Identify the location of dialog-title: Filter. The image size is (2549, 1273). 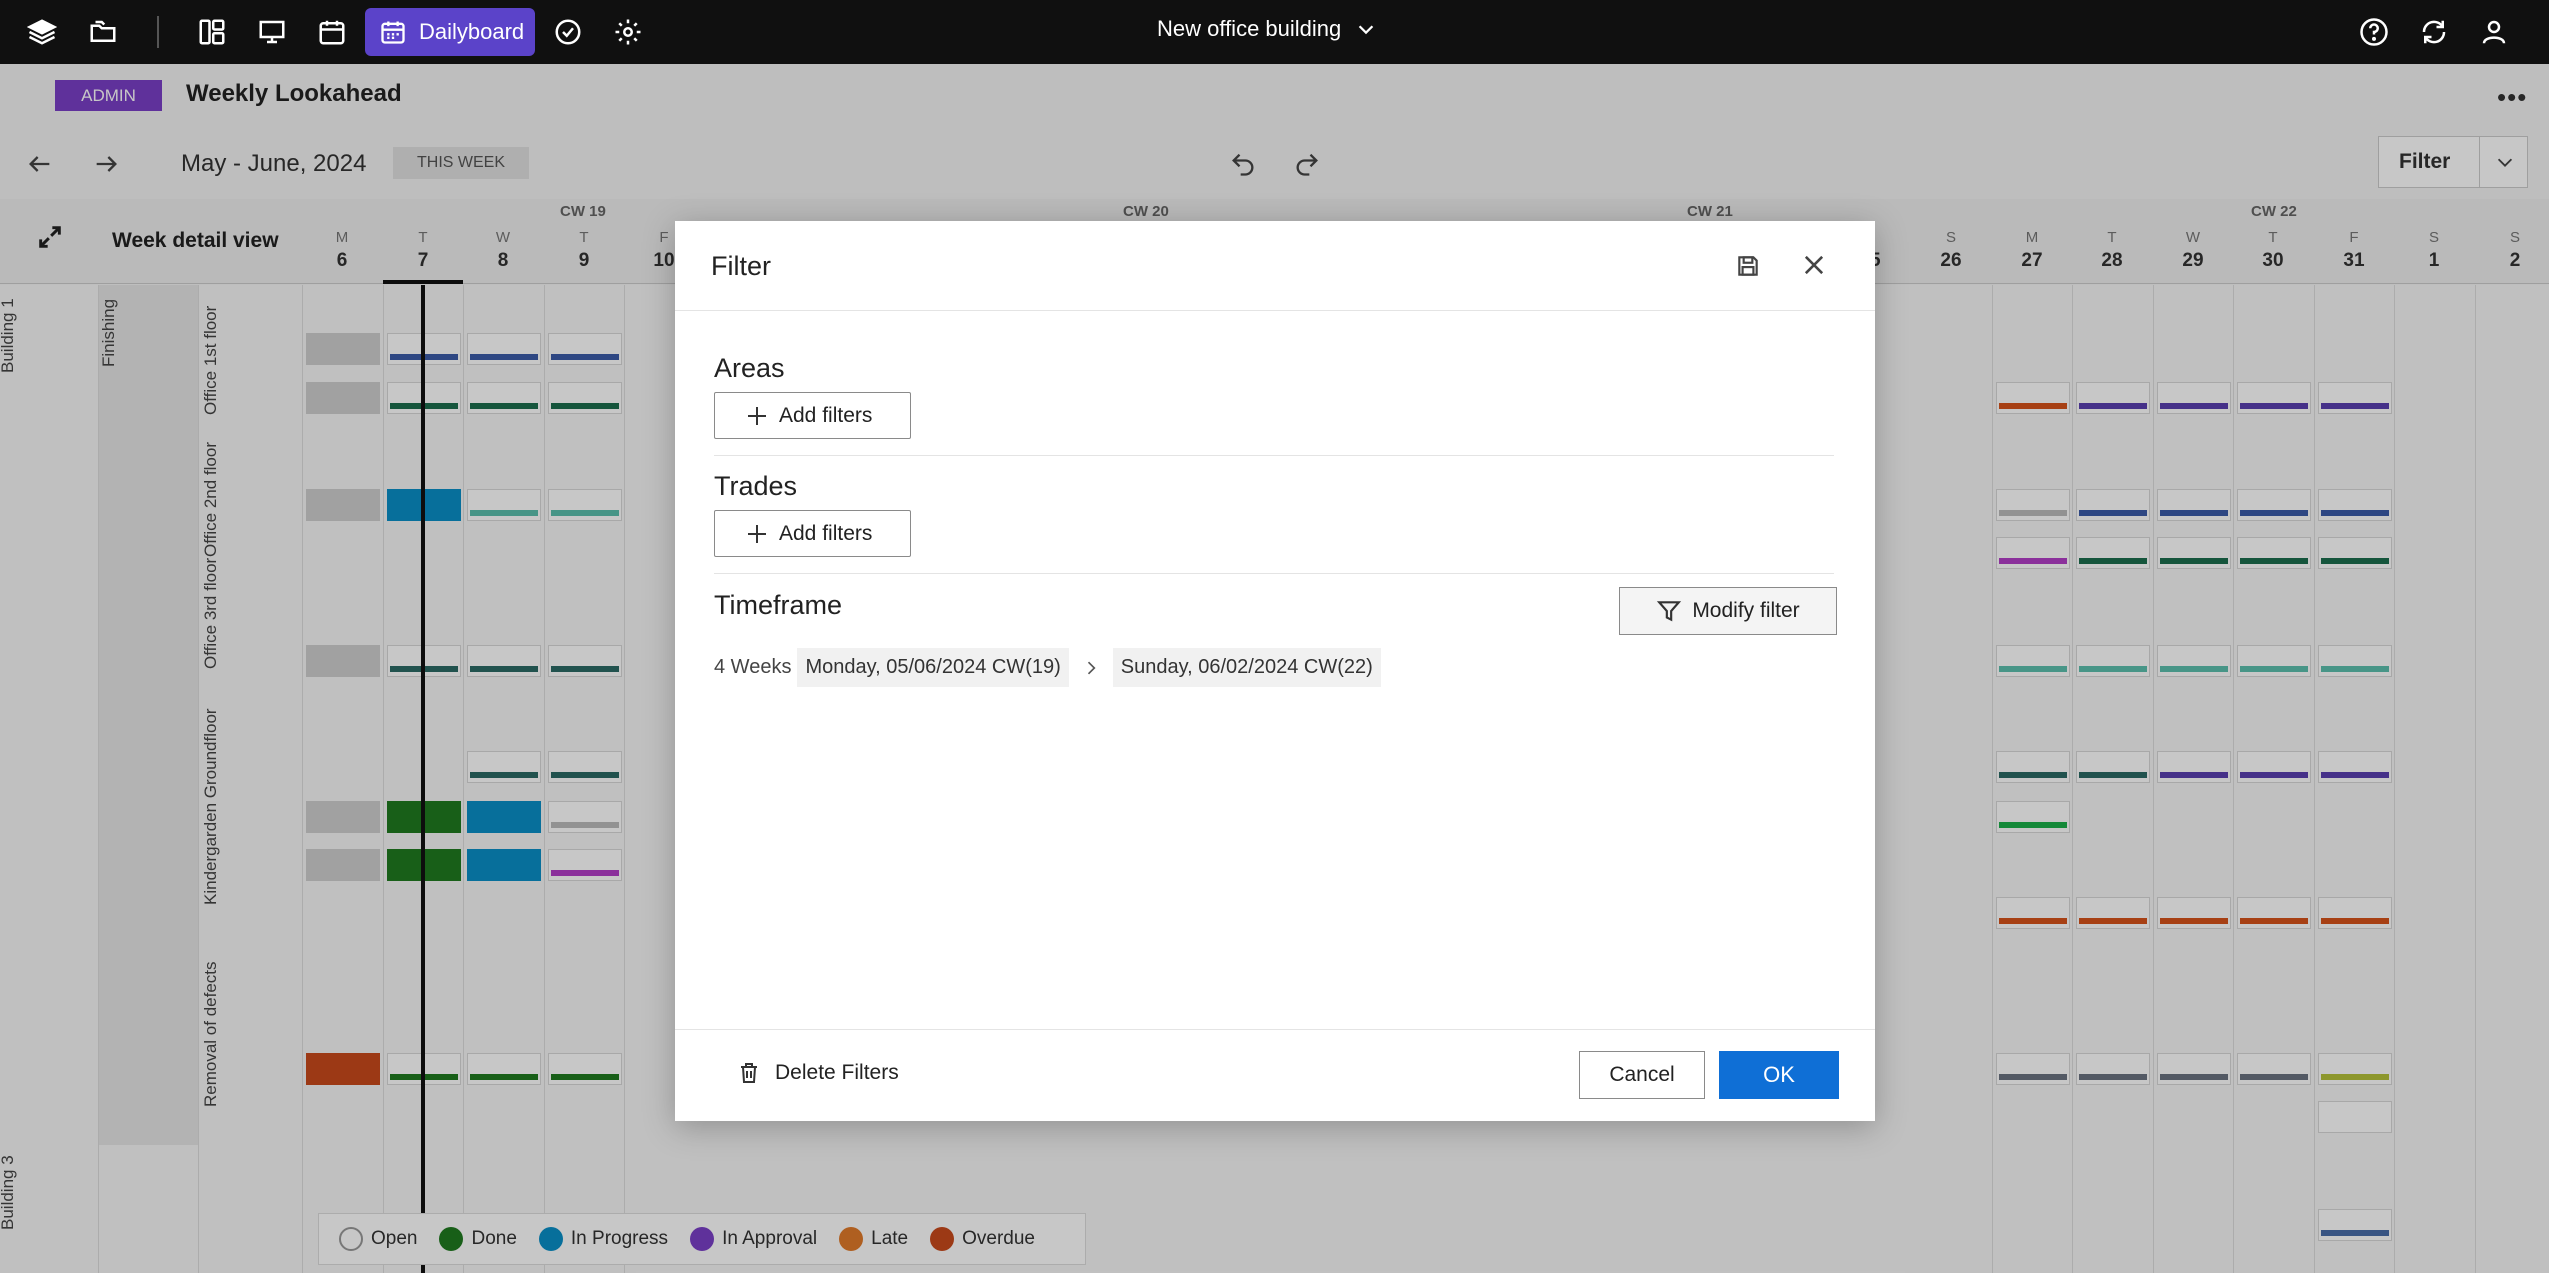
(741, 266).